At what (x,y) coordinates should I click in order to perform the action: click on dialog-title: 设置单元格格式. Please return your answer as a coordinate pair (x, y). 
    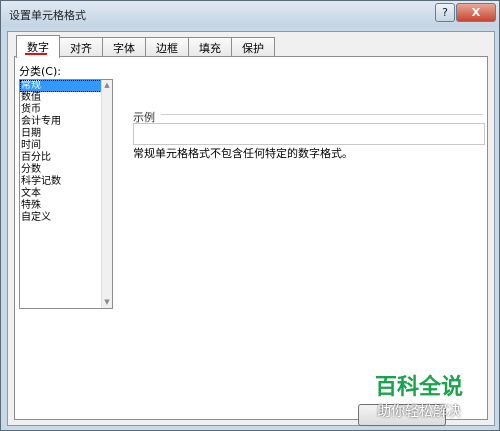
    Looking at the image, I should click on (47, 15).